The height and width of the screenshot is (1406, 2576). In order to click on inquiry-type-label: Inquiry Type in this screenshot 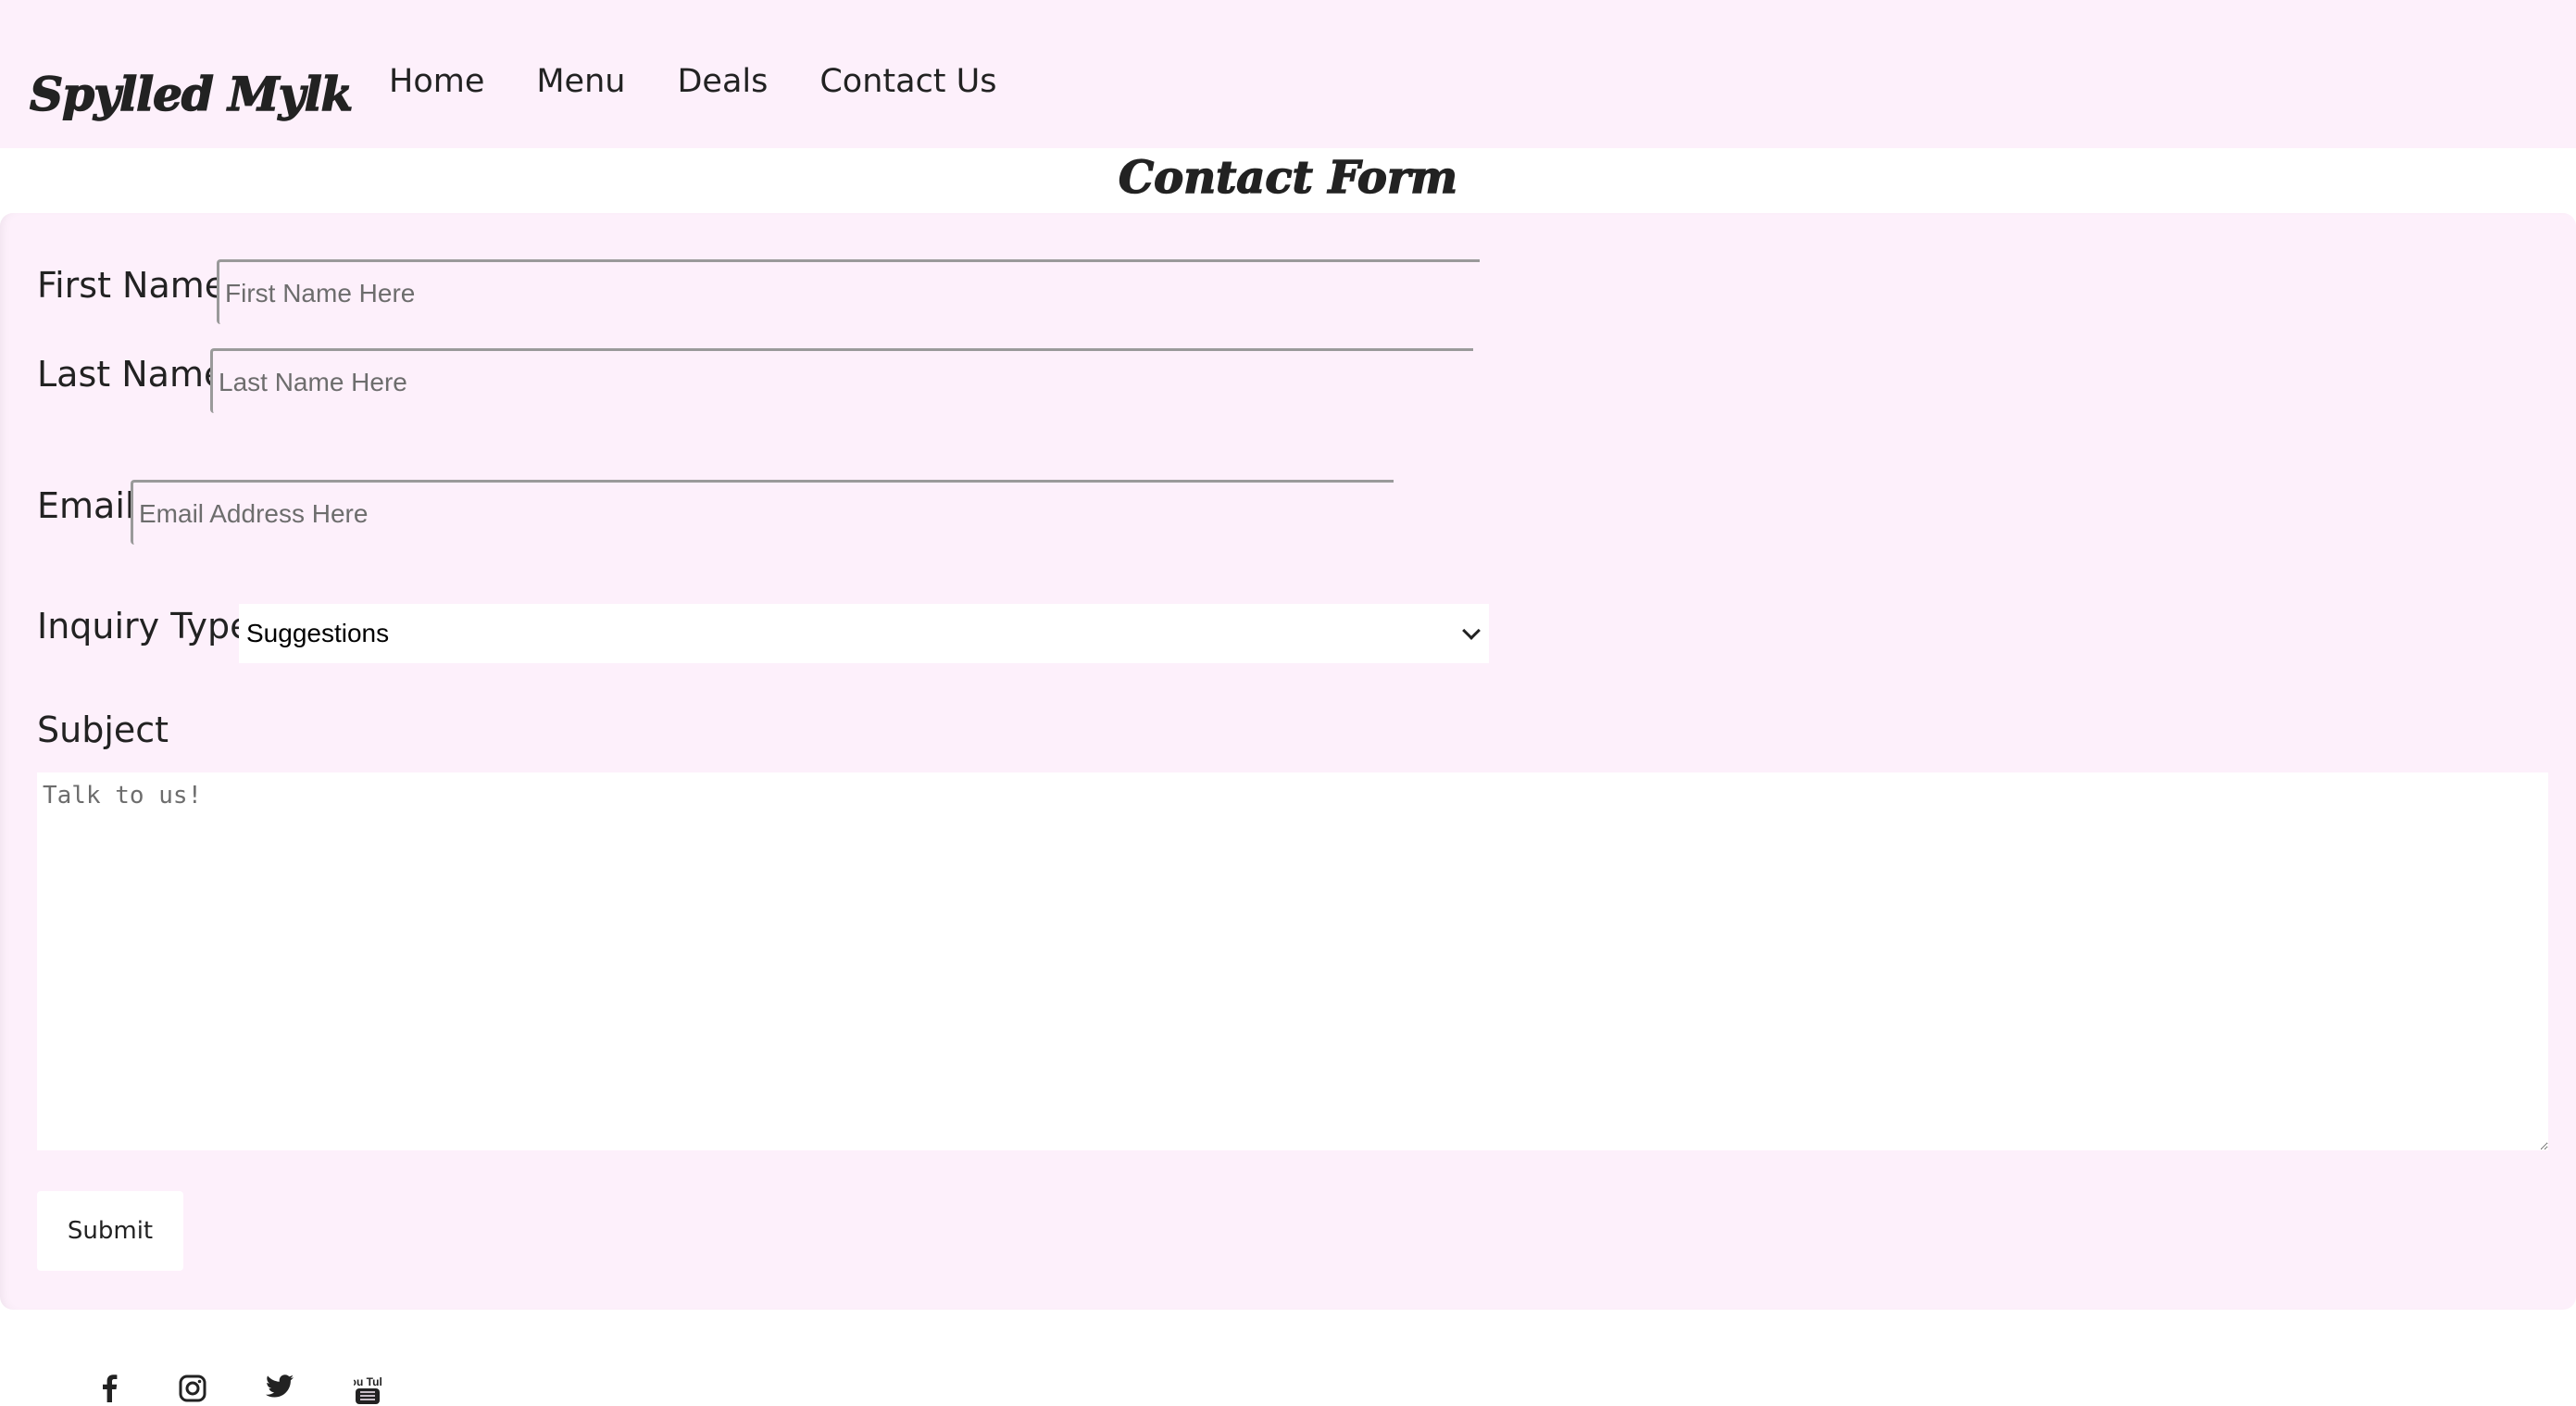, I will do `click(145, 627)`.